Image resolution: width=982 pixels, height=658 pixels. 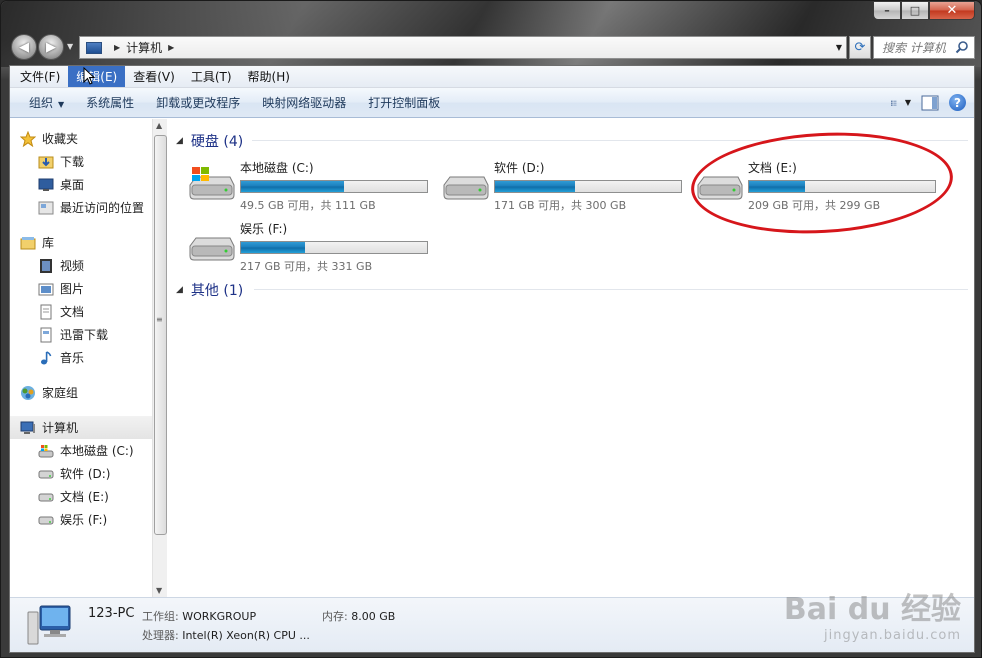 What do you see at coordinates (611, 289) in the screenshot?
I see `group-divider` at bounding box center [611, 289].